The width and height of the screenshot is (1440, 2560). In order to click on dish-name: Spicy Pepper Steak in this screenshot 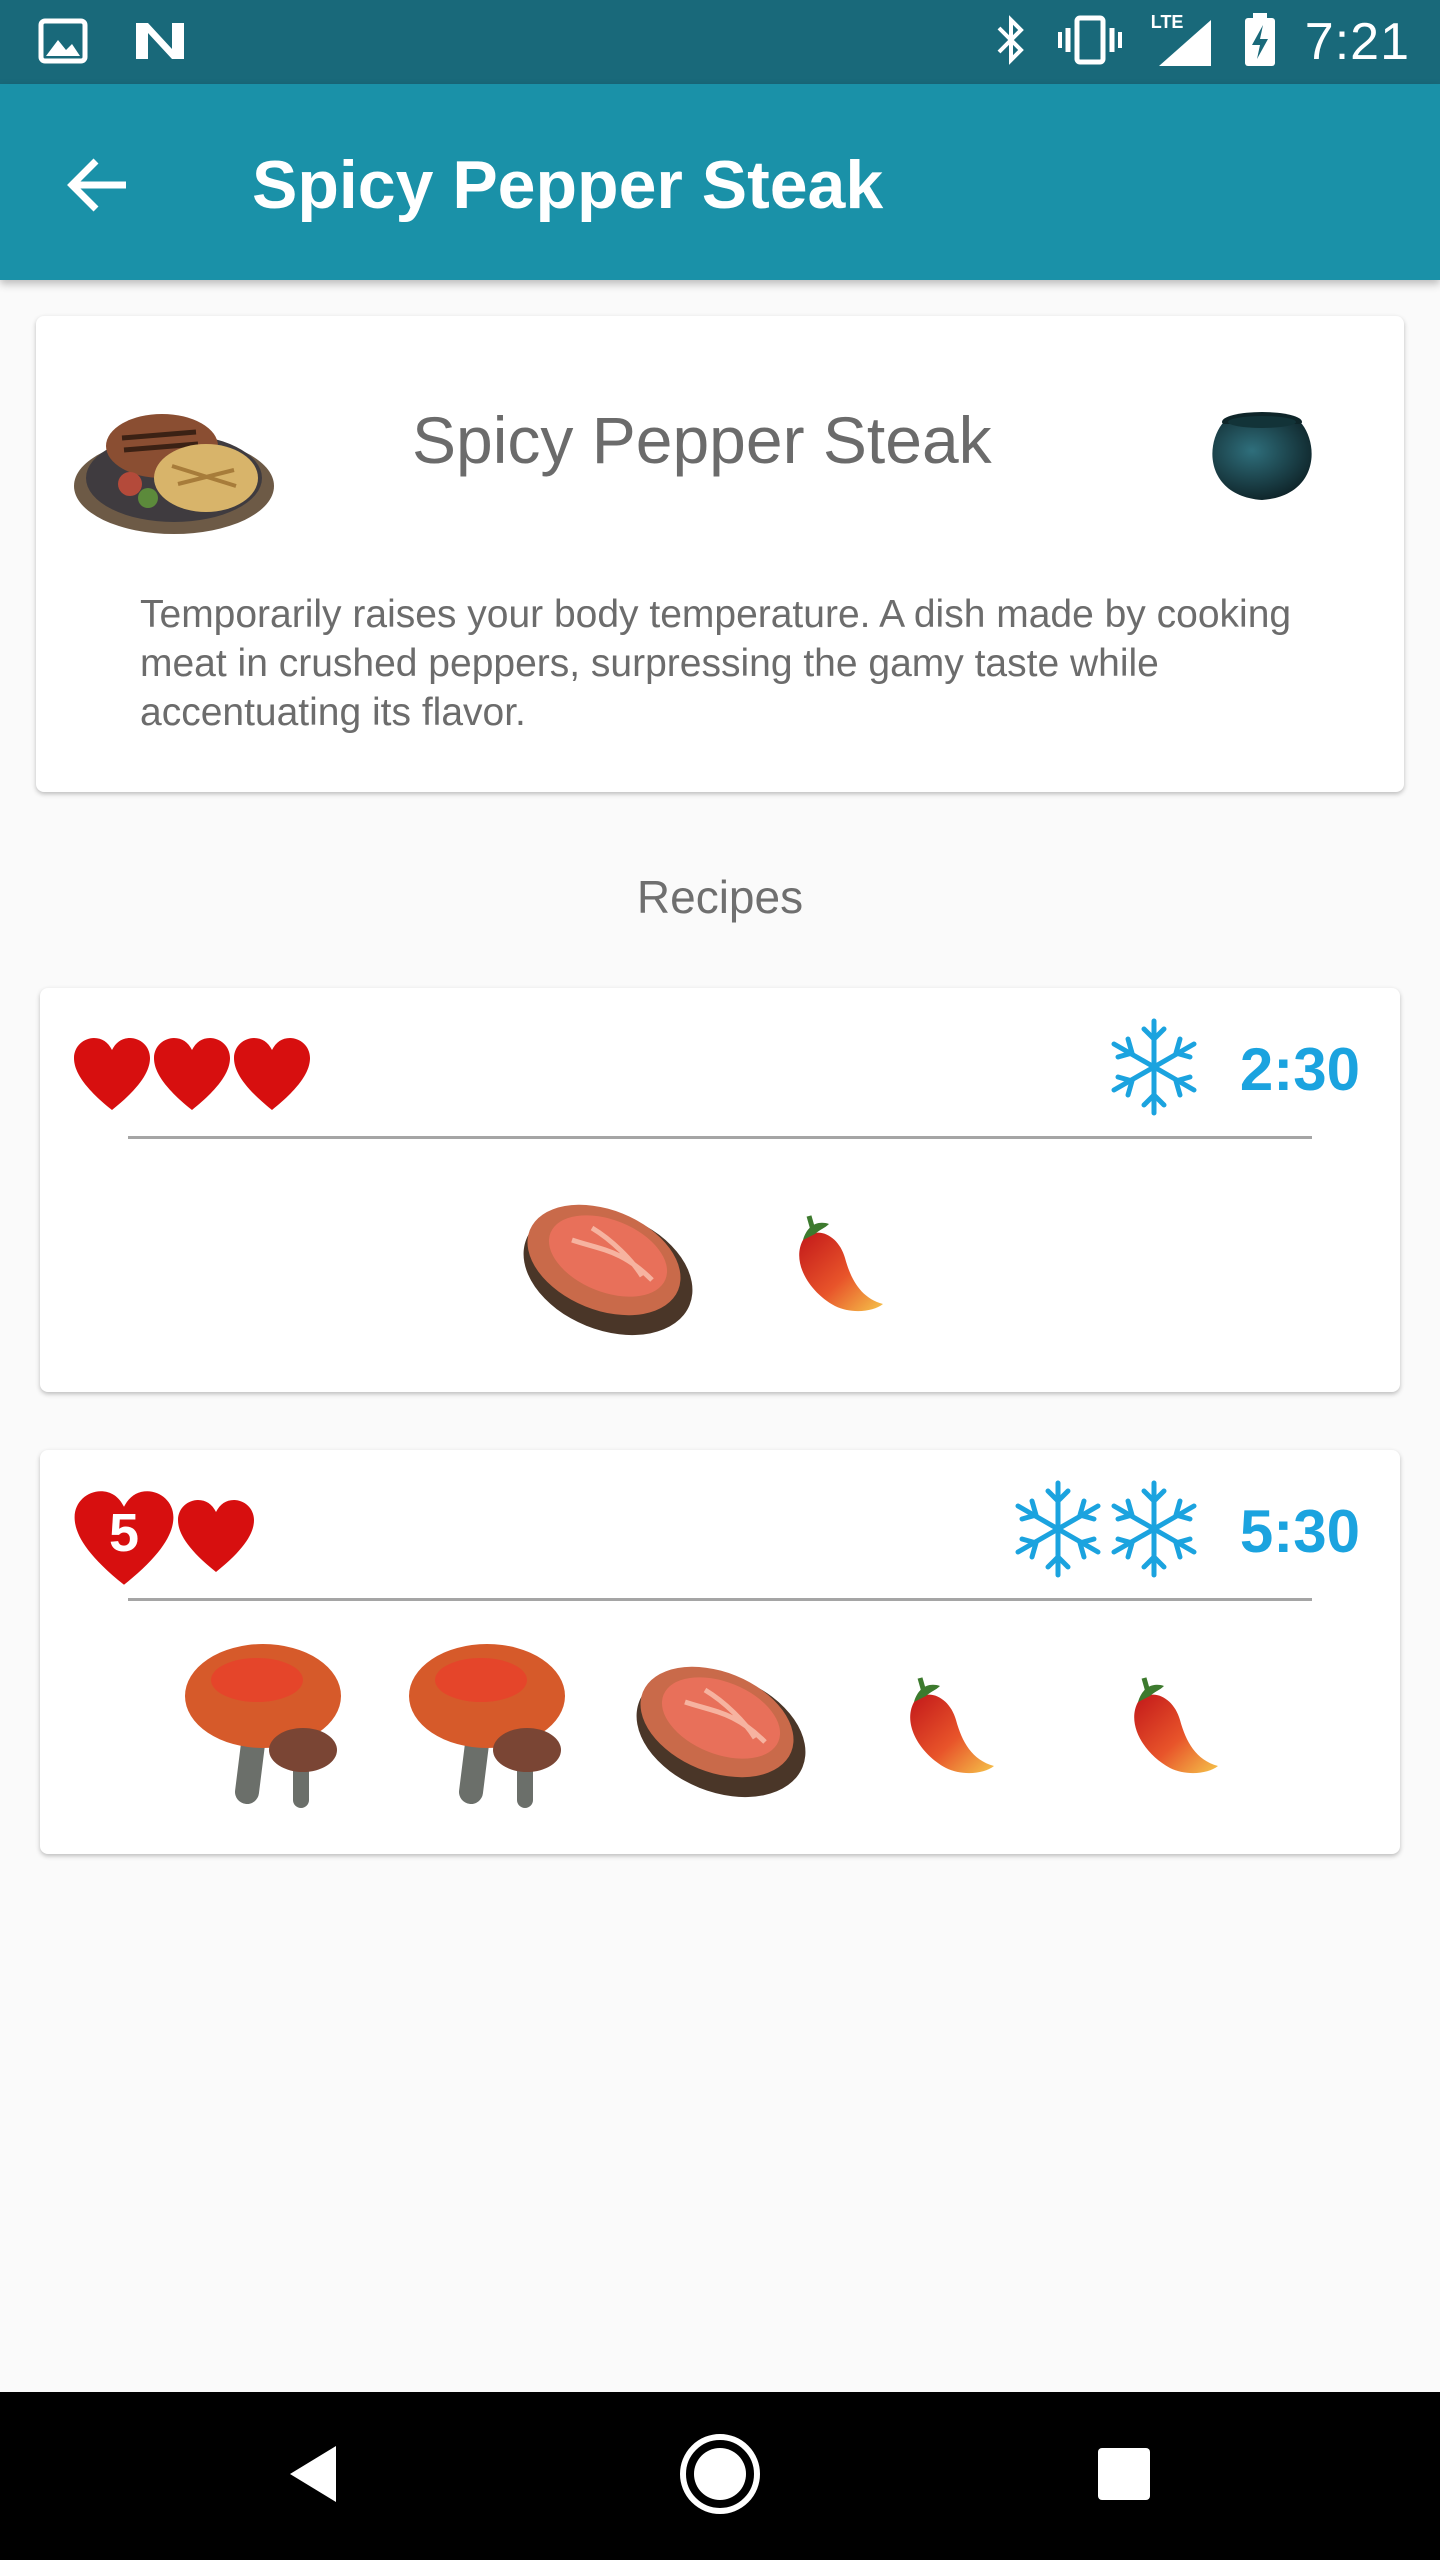, I will do `click(702, 440)`.